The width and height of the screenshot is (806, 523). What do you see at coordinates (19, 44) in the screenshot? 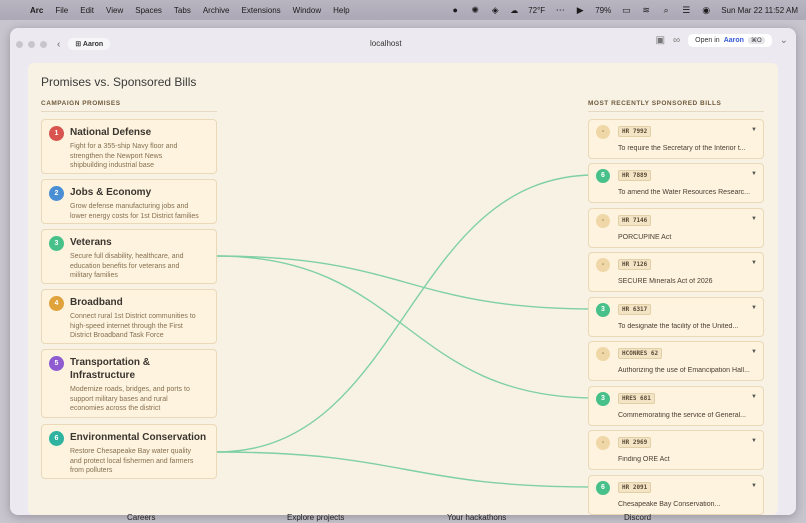
I see `close-window-button` at bounding box center [19, 44].